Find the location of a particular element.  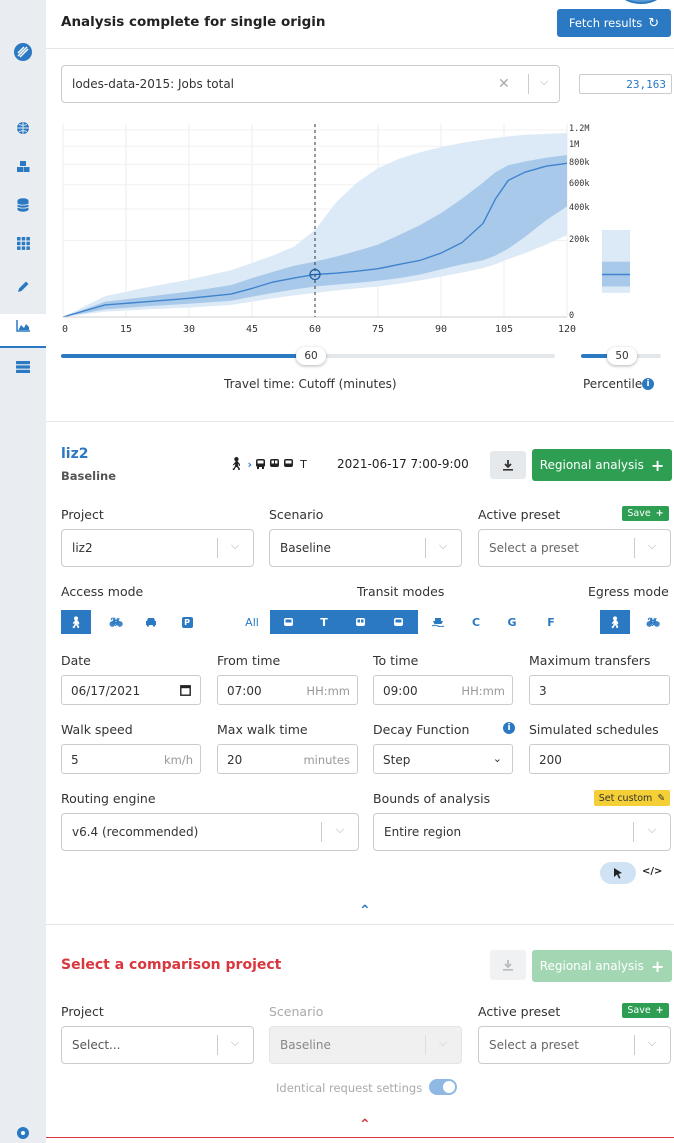

access-bike-toggle: 🚲︎ is located at coordinates (116, 622).